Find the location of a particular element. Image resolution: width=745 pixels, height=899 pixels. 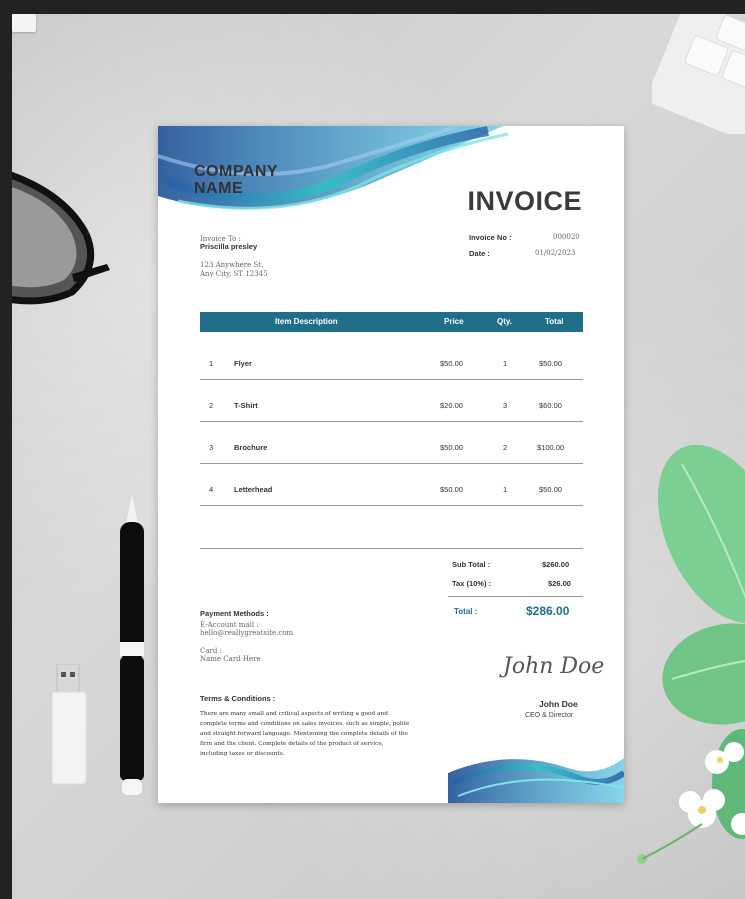

date-label: Date : is located at coordinates (479, 253).